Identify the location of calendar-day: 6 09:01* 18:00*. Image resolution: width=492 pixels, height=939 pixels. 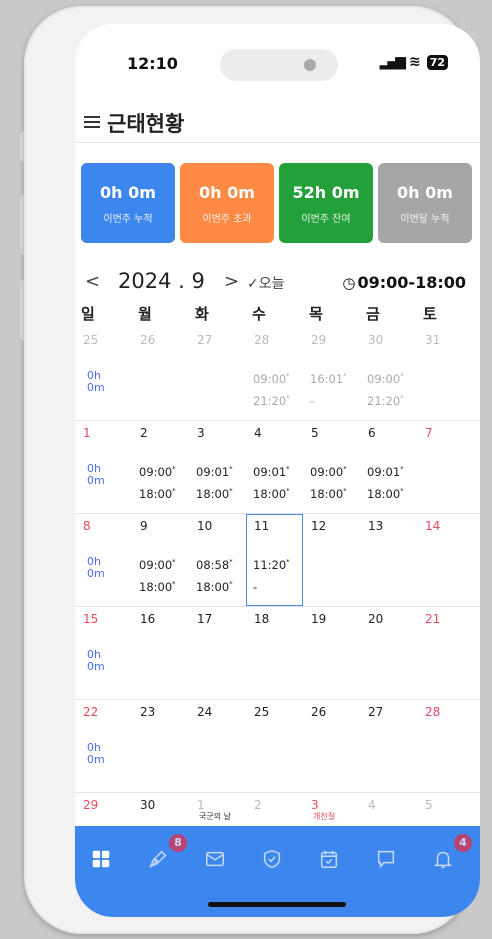
(388, 467).